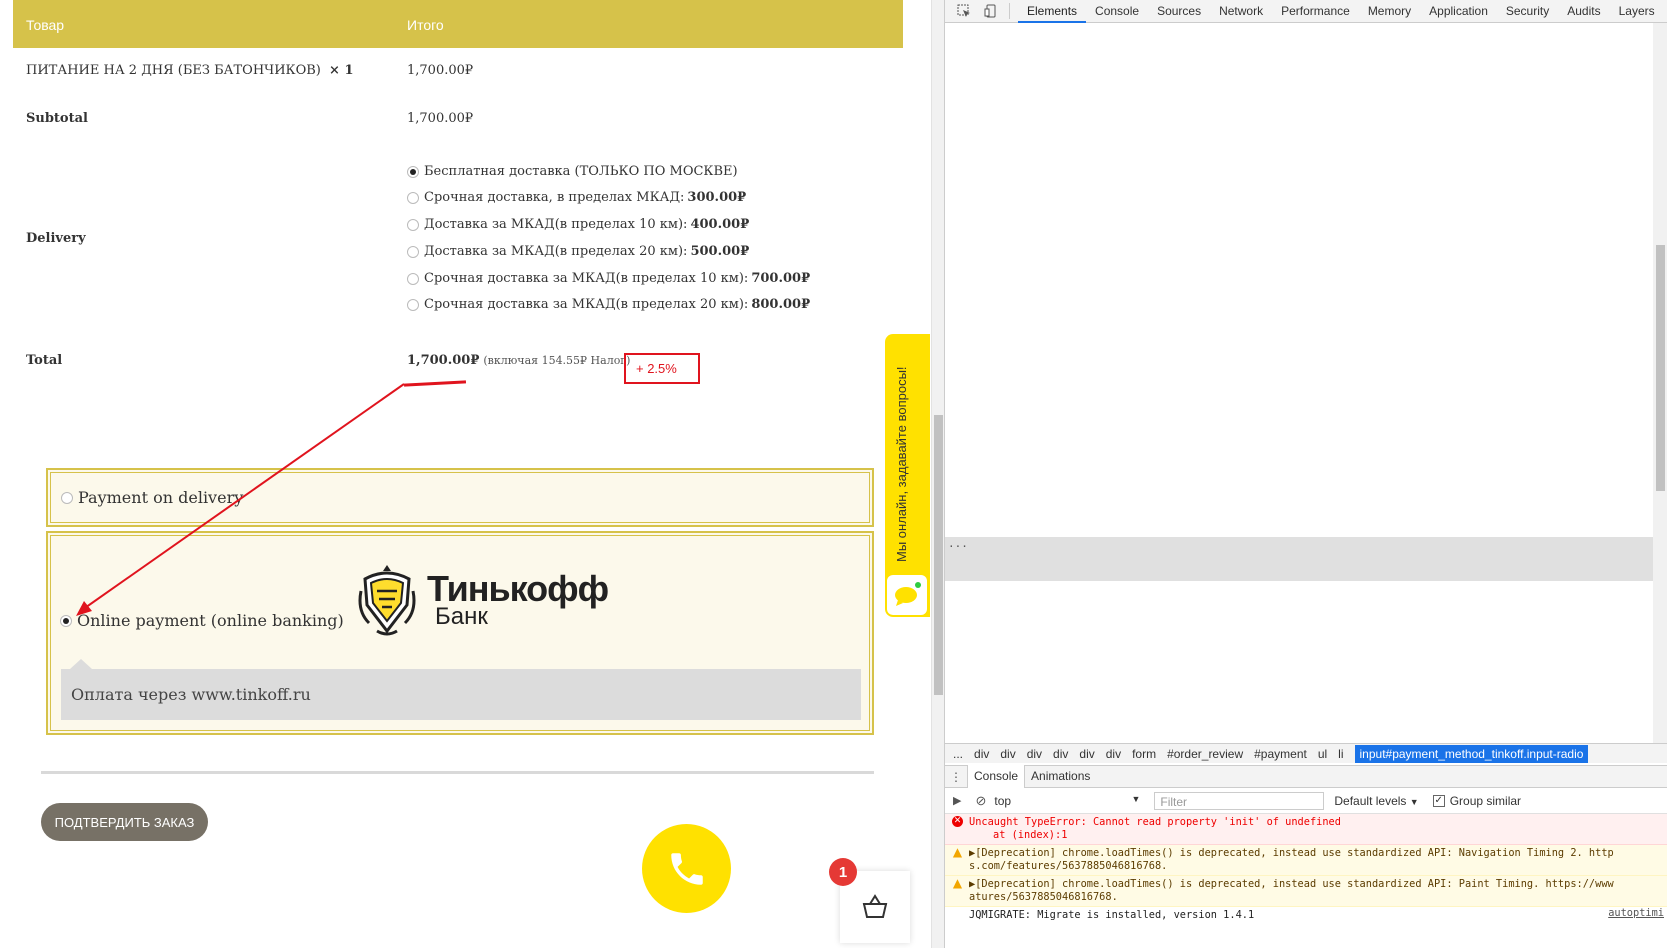  I want to click on levels-dropdown: Default levels ▼, so click(1376, 801).